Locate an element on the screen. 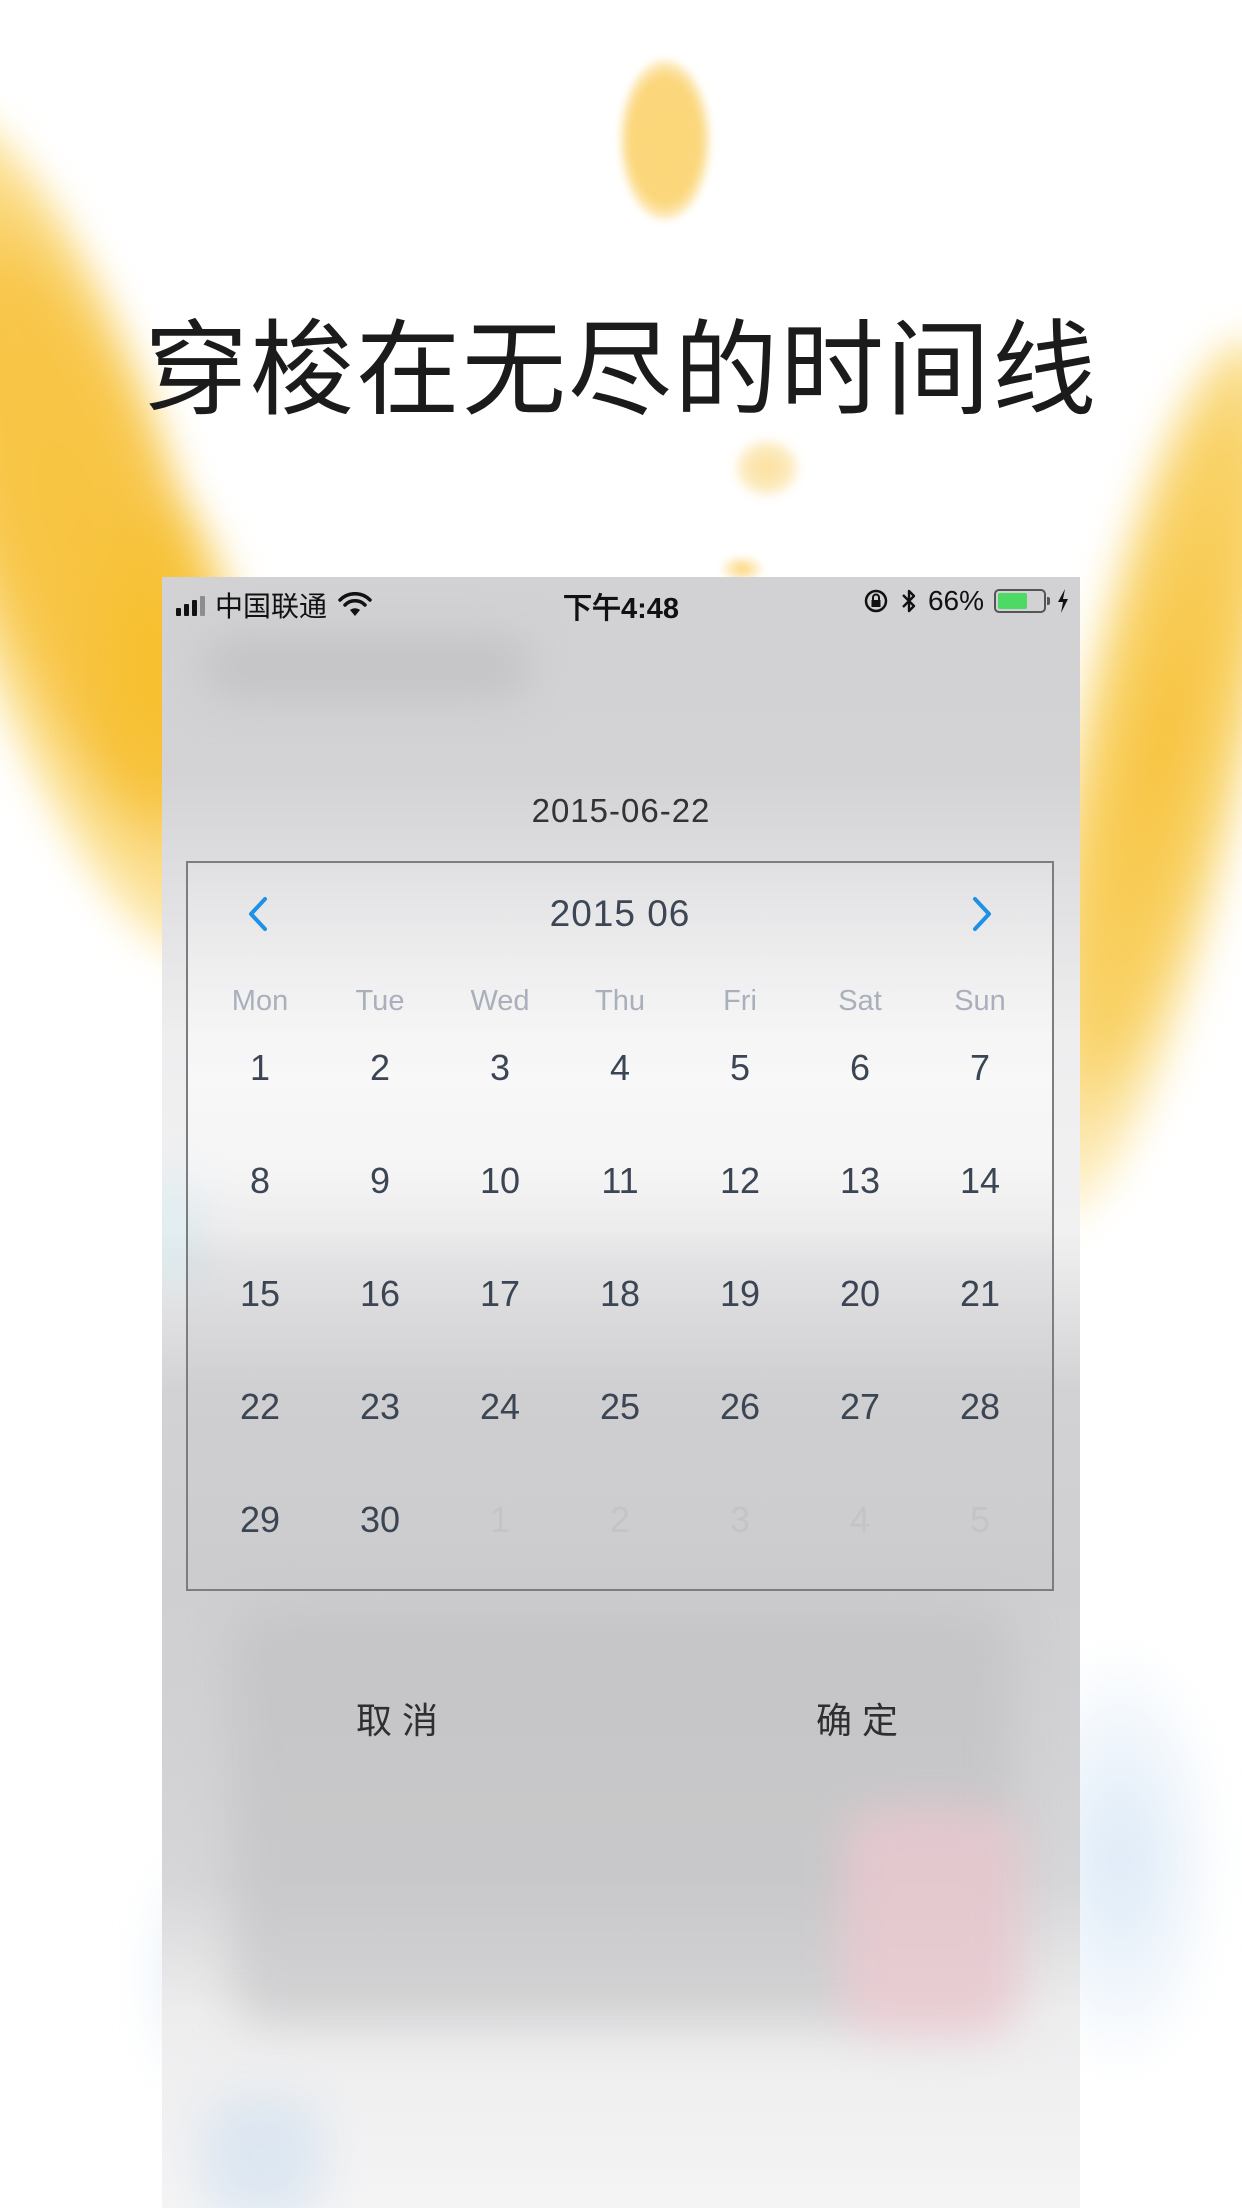 Image resolution: width=1242 pixels, height=2208 pixels. calendar-day-outside-month: 1 is located at coordinates (500, 1519).